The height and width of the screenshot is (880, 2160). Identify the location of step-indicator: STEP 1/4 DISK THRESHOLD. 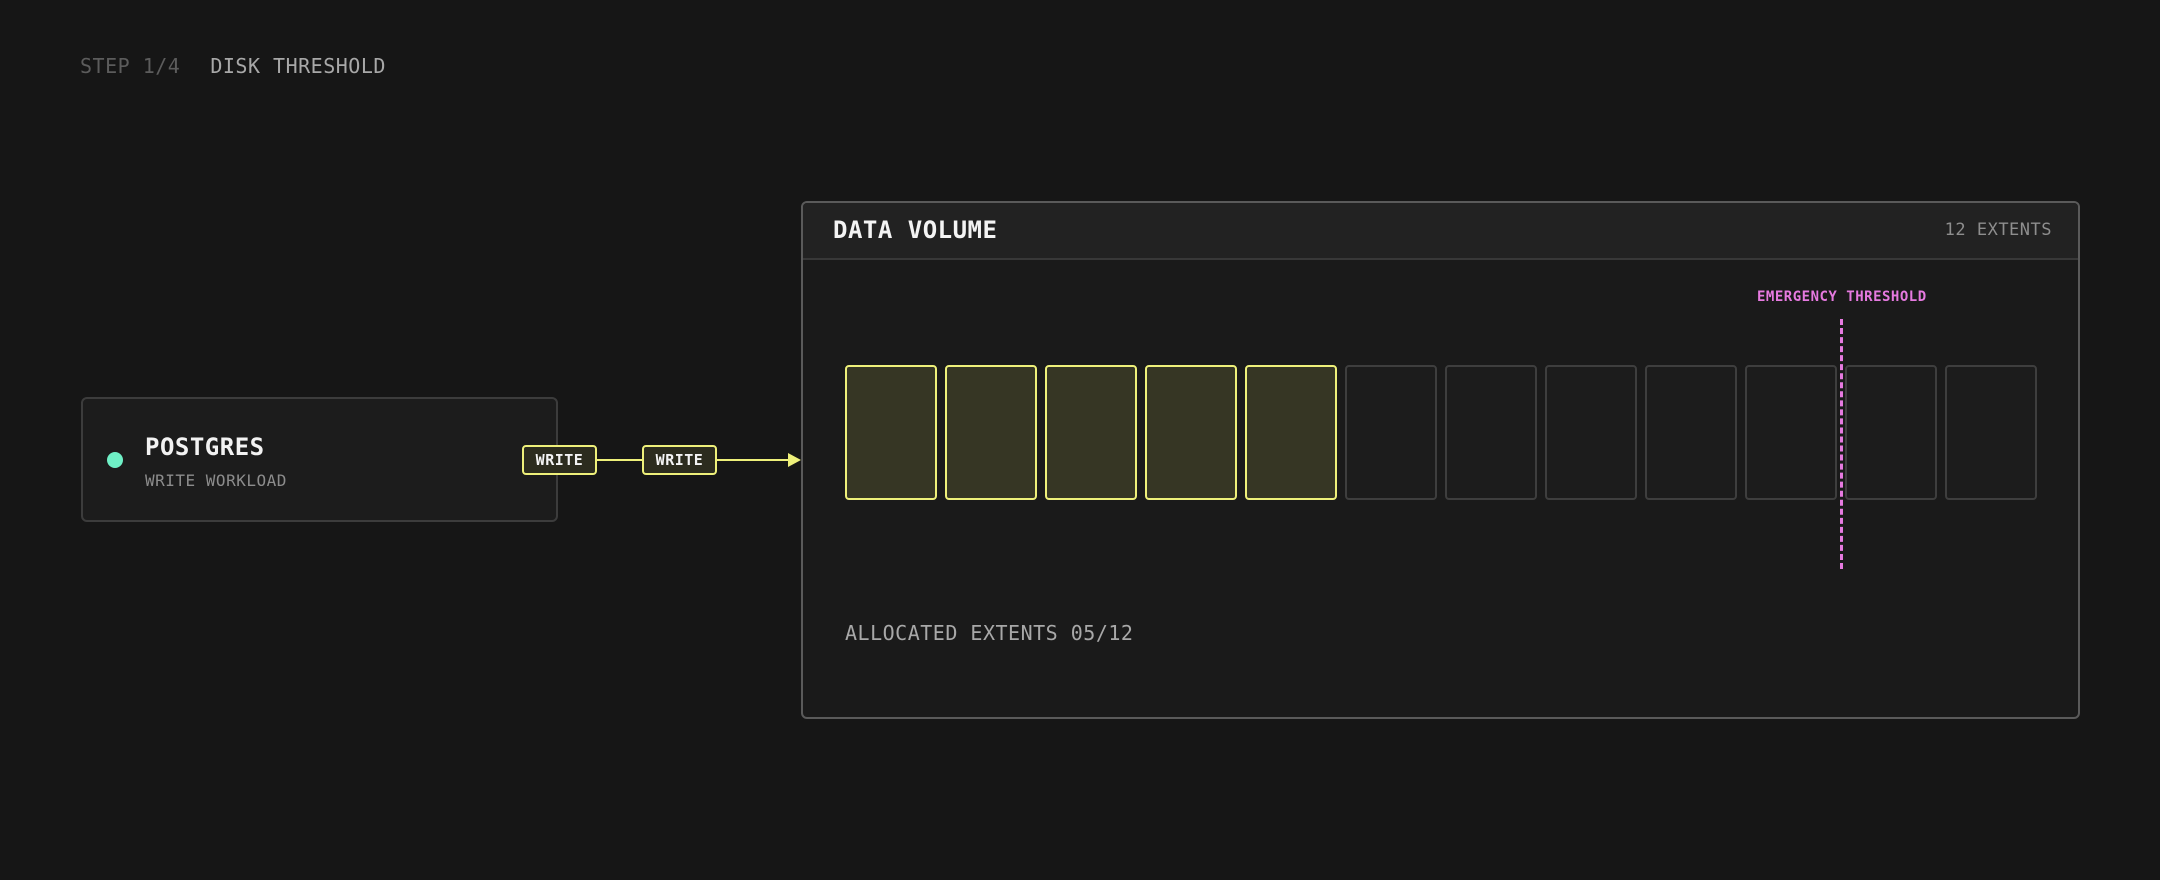
(233, 66).